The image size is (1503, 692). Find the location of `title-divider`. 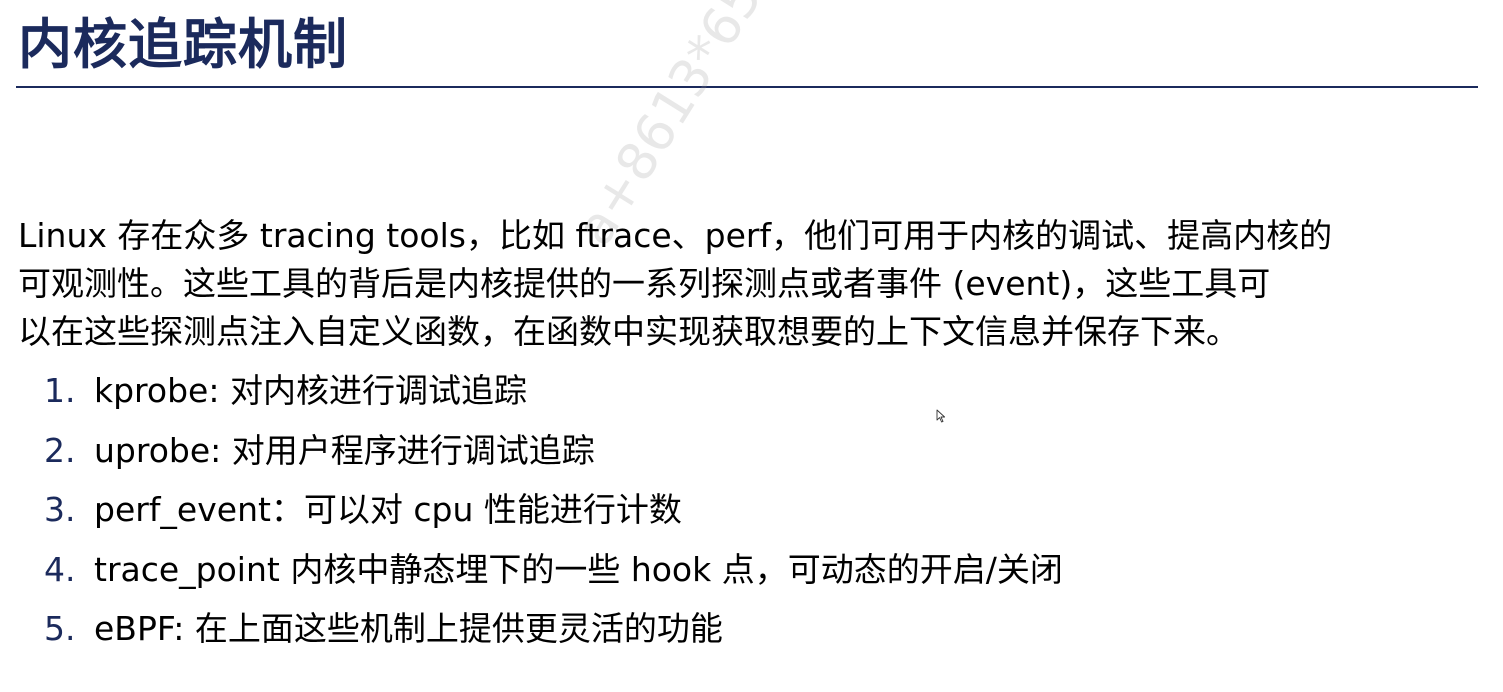

title-divider is located at coordinates (747, 87).